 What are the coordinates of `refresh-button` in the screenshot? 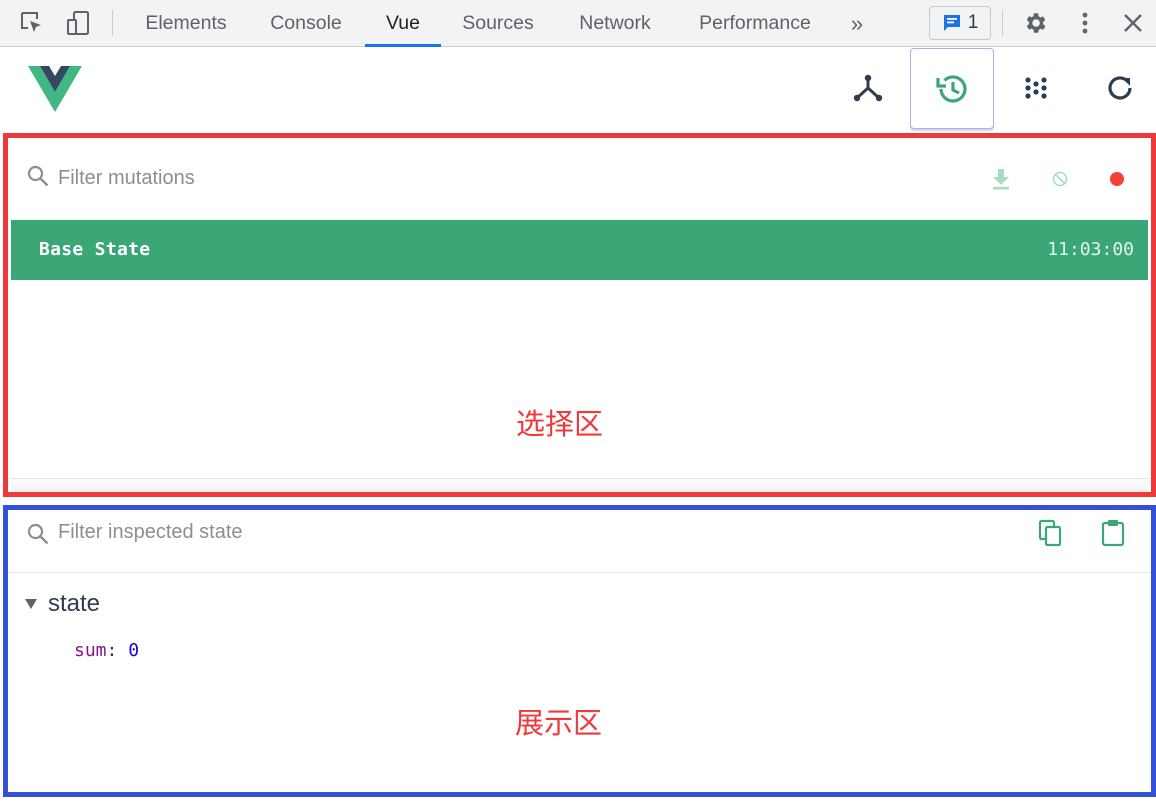 It's located at (1117, 88).